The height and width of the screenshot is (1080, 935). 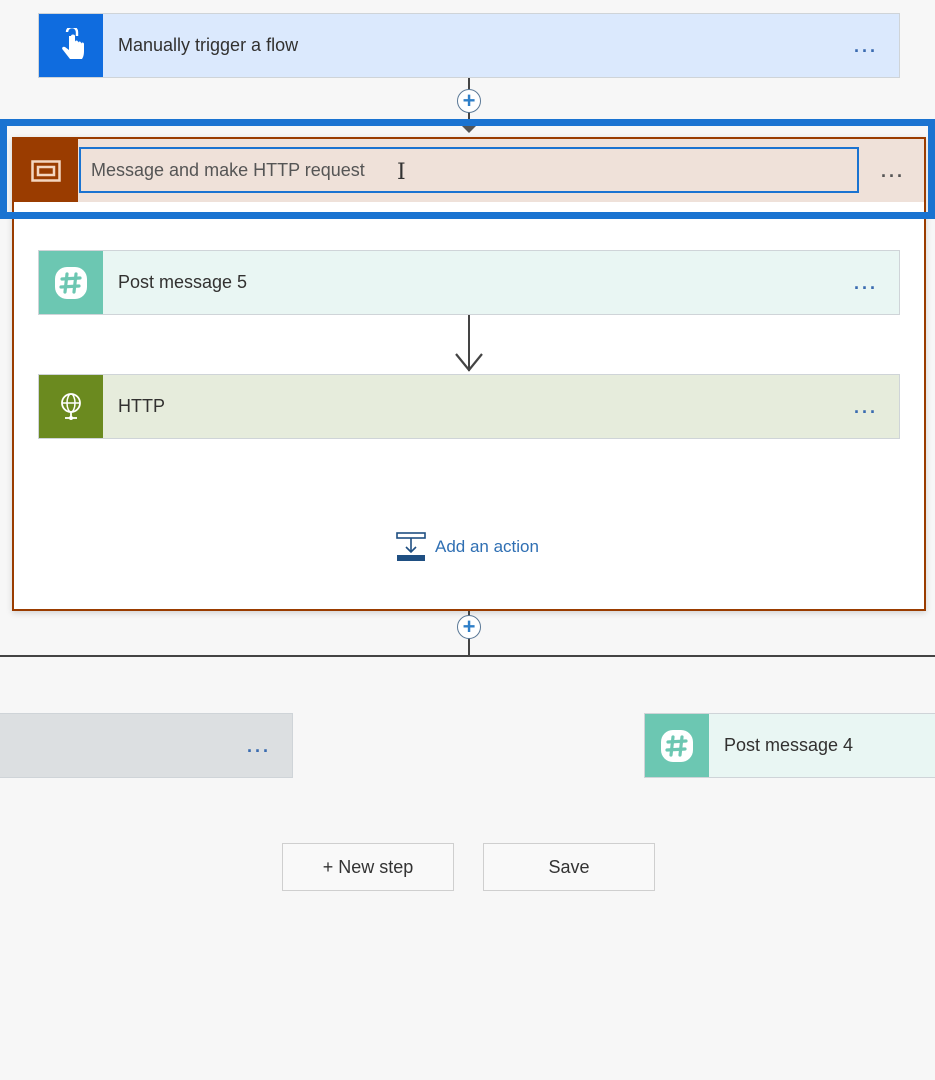 I want to click on globe-icon, so click(x=71, y=406).